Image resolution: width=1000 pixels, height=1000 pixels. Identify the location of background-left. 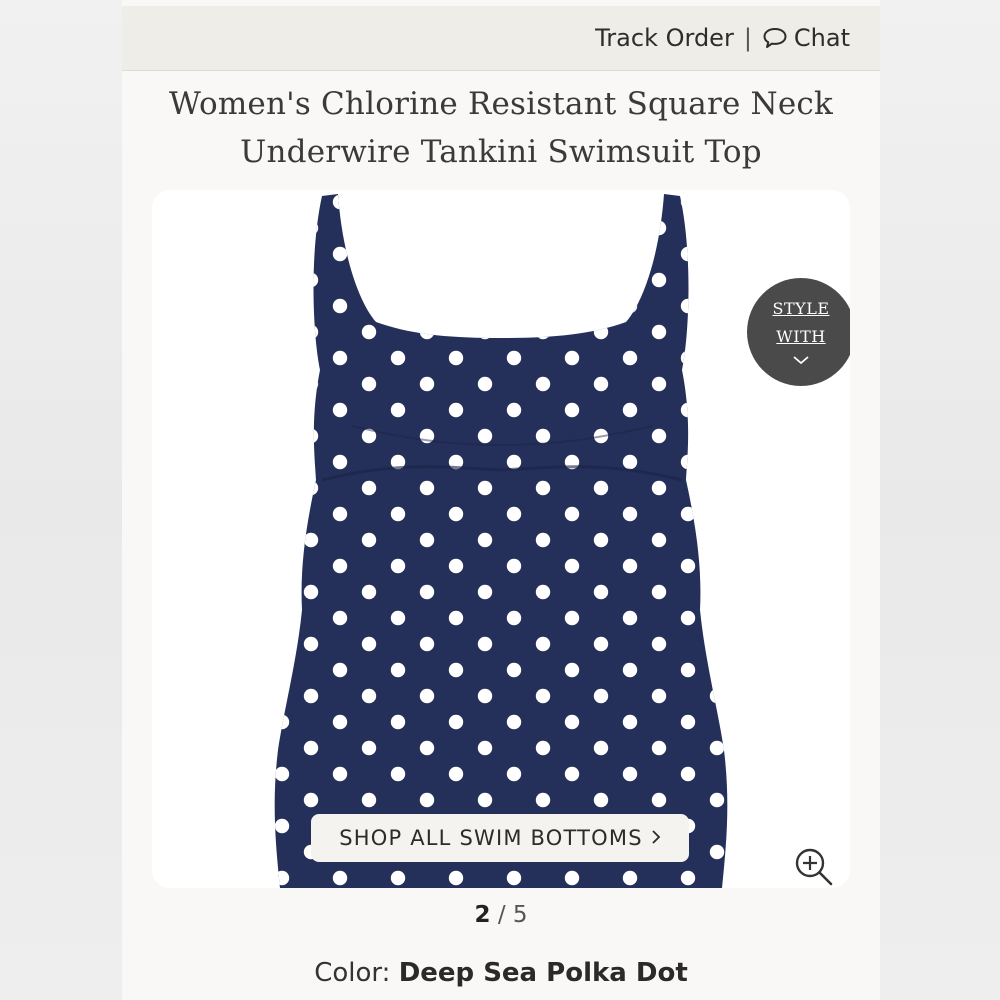
(61, 500).